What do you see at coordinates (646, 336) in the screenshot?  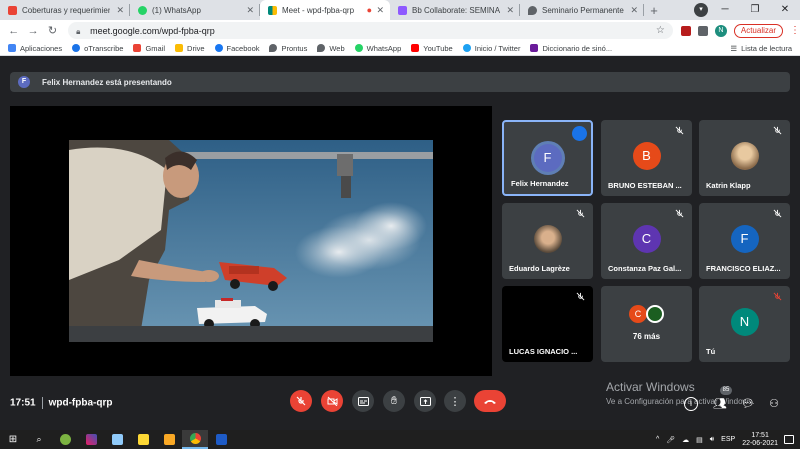 I see `more-count: 76 más` at bounding box center [646, 336].